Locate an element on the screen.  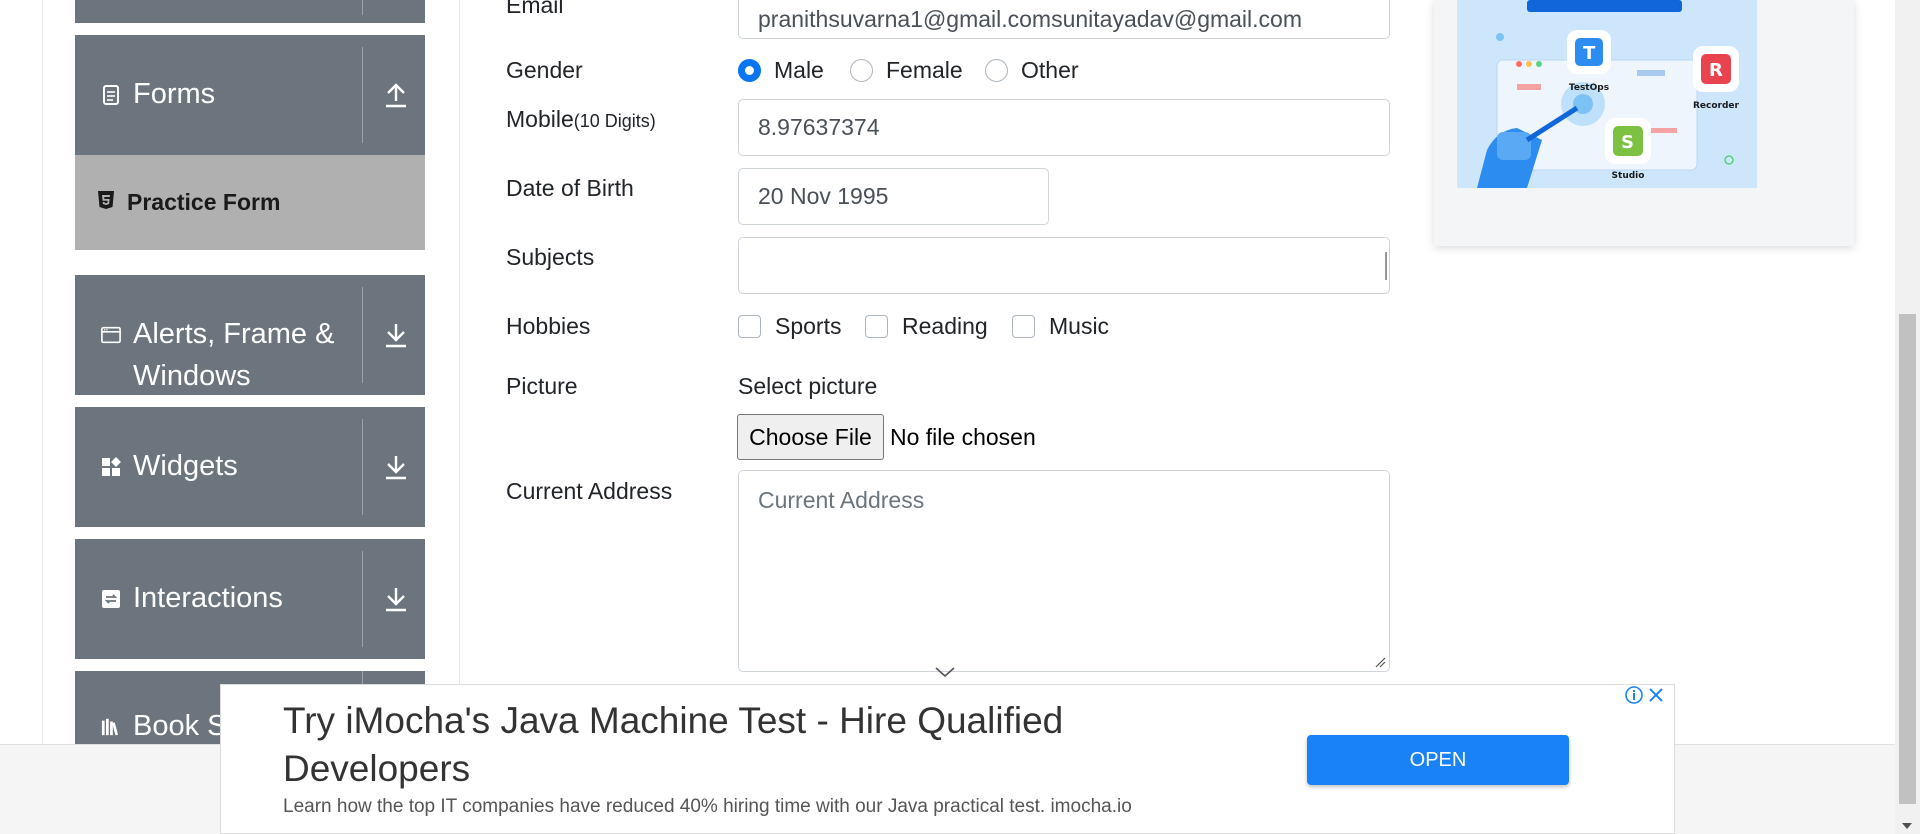
gender-option-label: Female is located at coordinates (924, 70).